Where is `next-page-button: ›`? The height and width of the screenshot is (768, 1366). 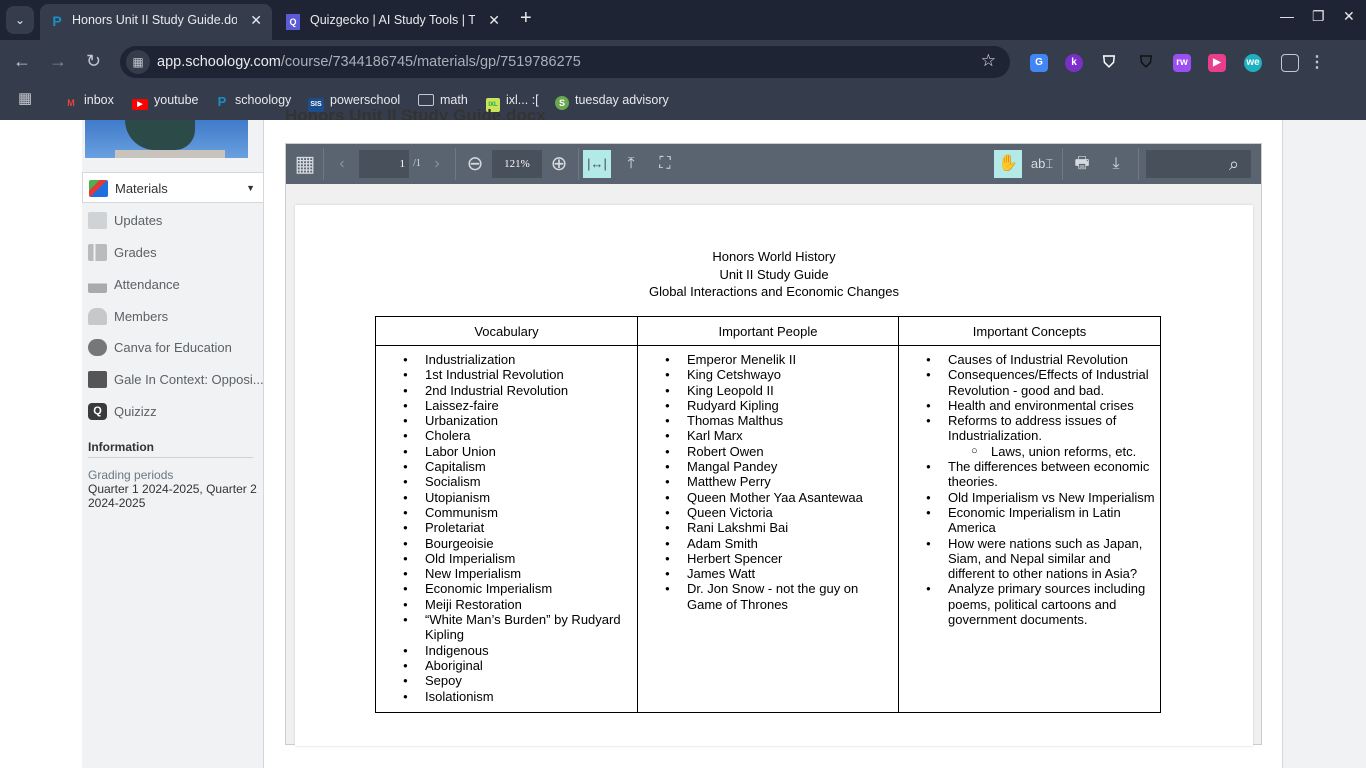 next-page-button: › is located at coordinates (437, 164).